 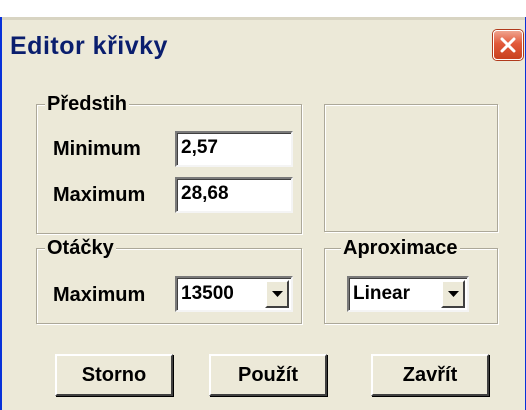 I want to click on otacky-group-legend: Otáčky, so click(x=80, y=248).